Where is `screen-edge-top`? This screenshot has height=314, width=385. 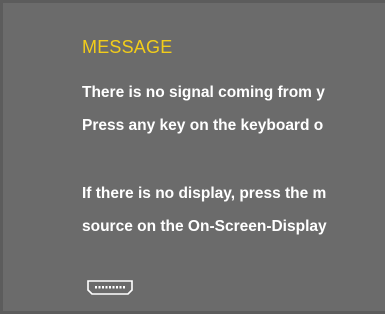 screen-edge-top is located at coordinates (192, 1).